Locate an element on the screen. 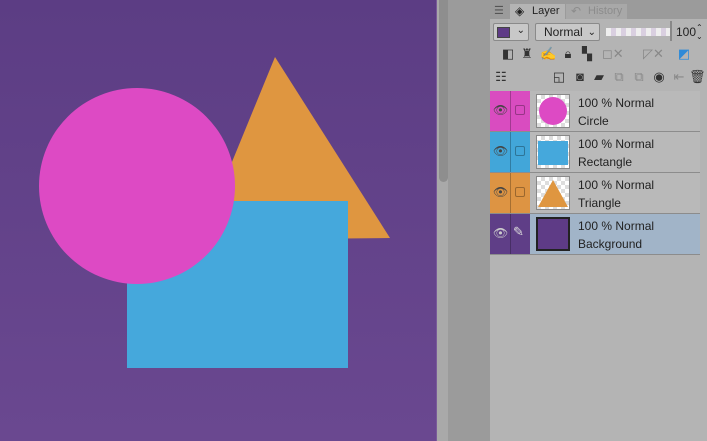 The height and width of the screenshot is (441, 707). layers-icon: ◈ is located at coordinates (520, 11).